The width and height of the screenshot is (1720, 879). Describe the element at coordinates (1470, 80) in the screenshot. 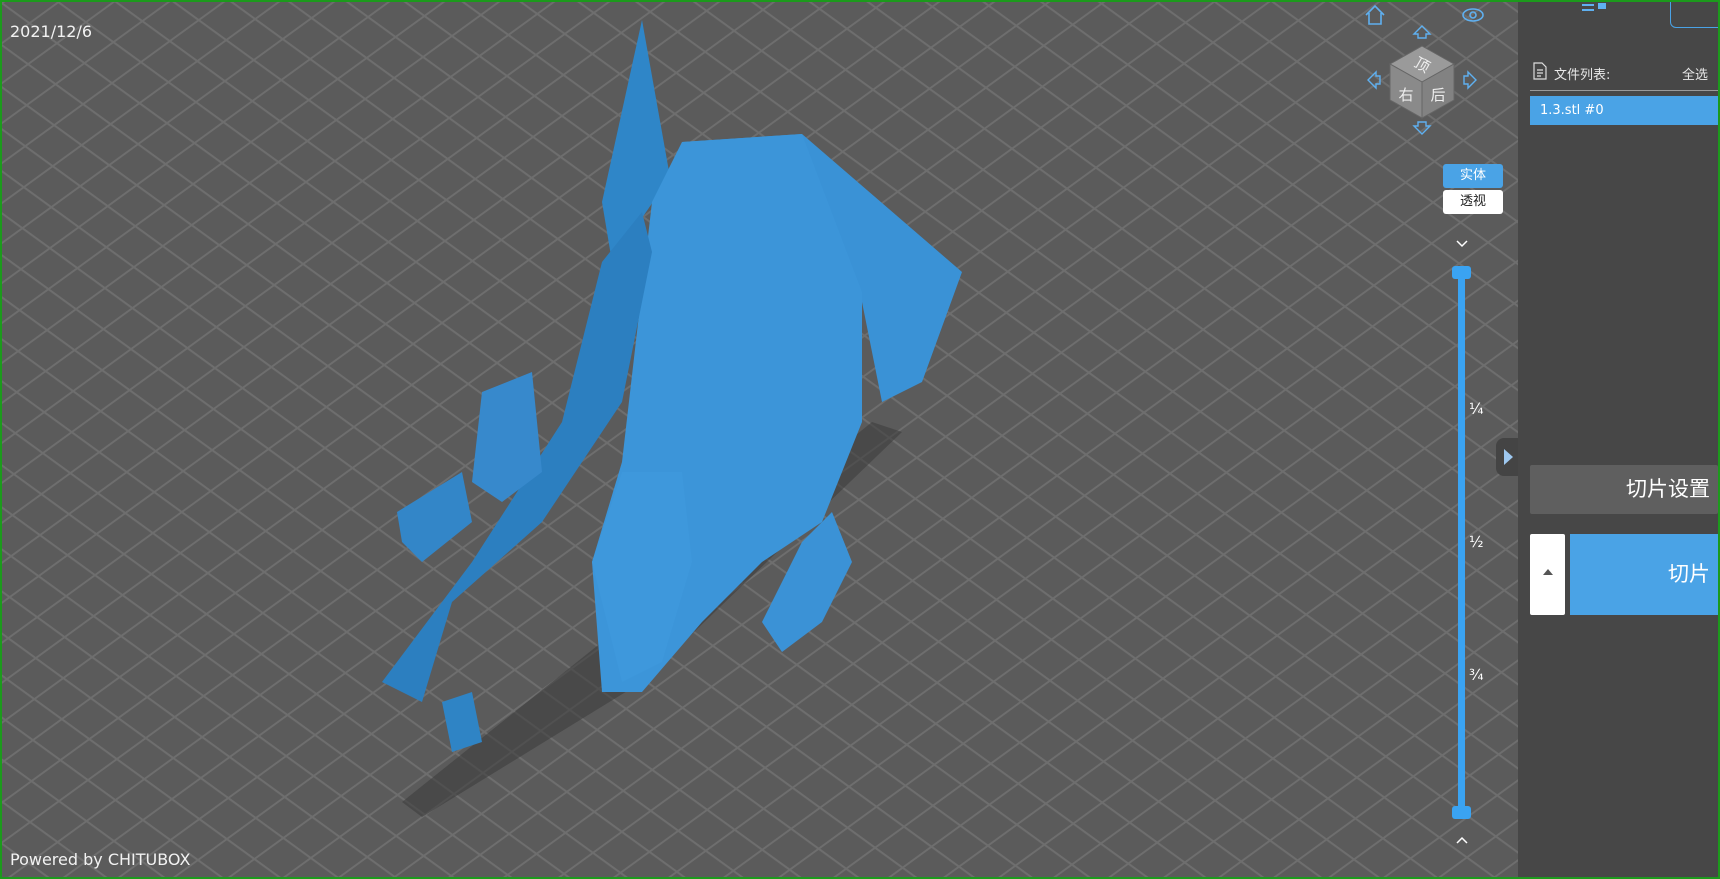

I see `arrow-right-icon` at that location.